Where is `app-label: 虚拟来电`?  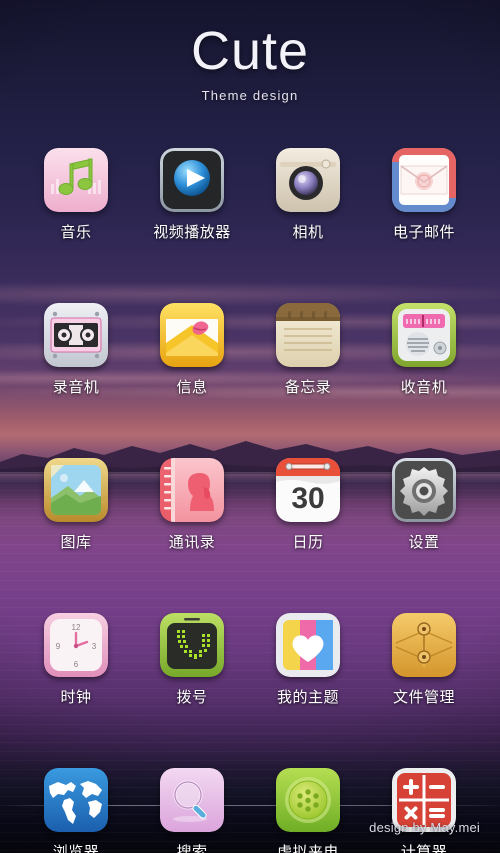 app-label: 虚拟来电 is located at coordinates (307, 848).